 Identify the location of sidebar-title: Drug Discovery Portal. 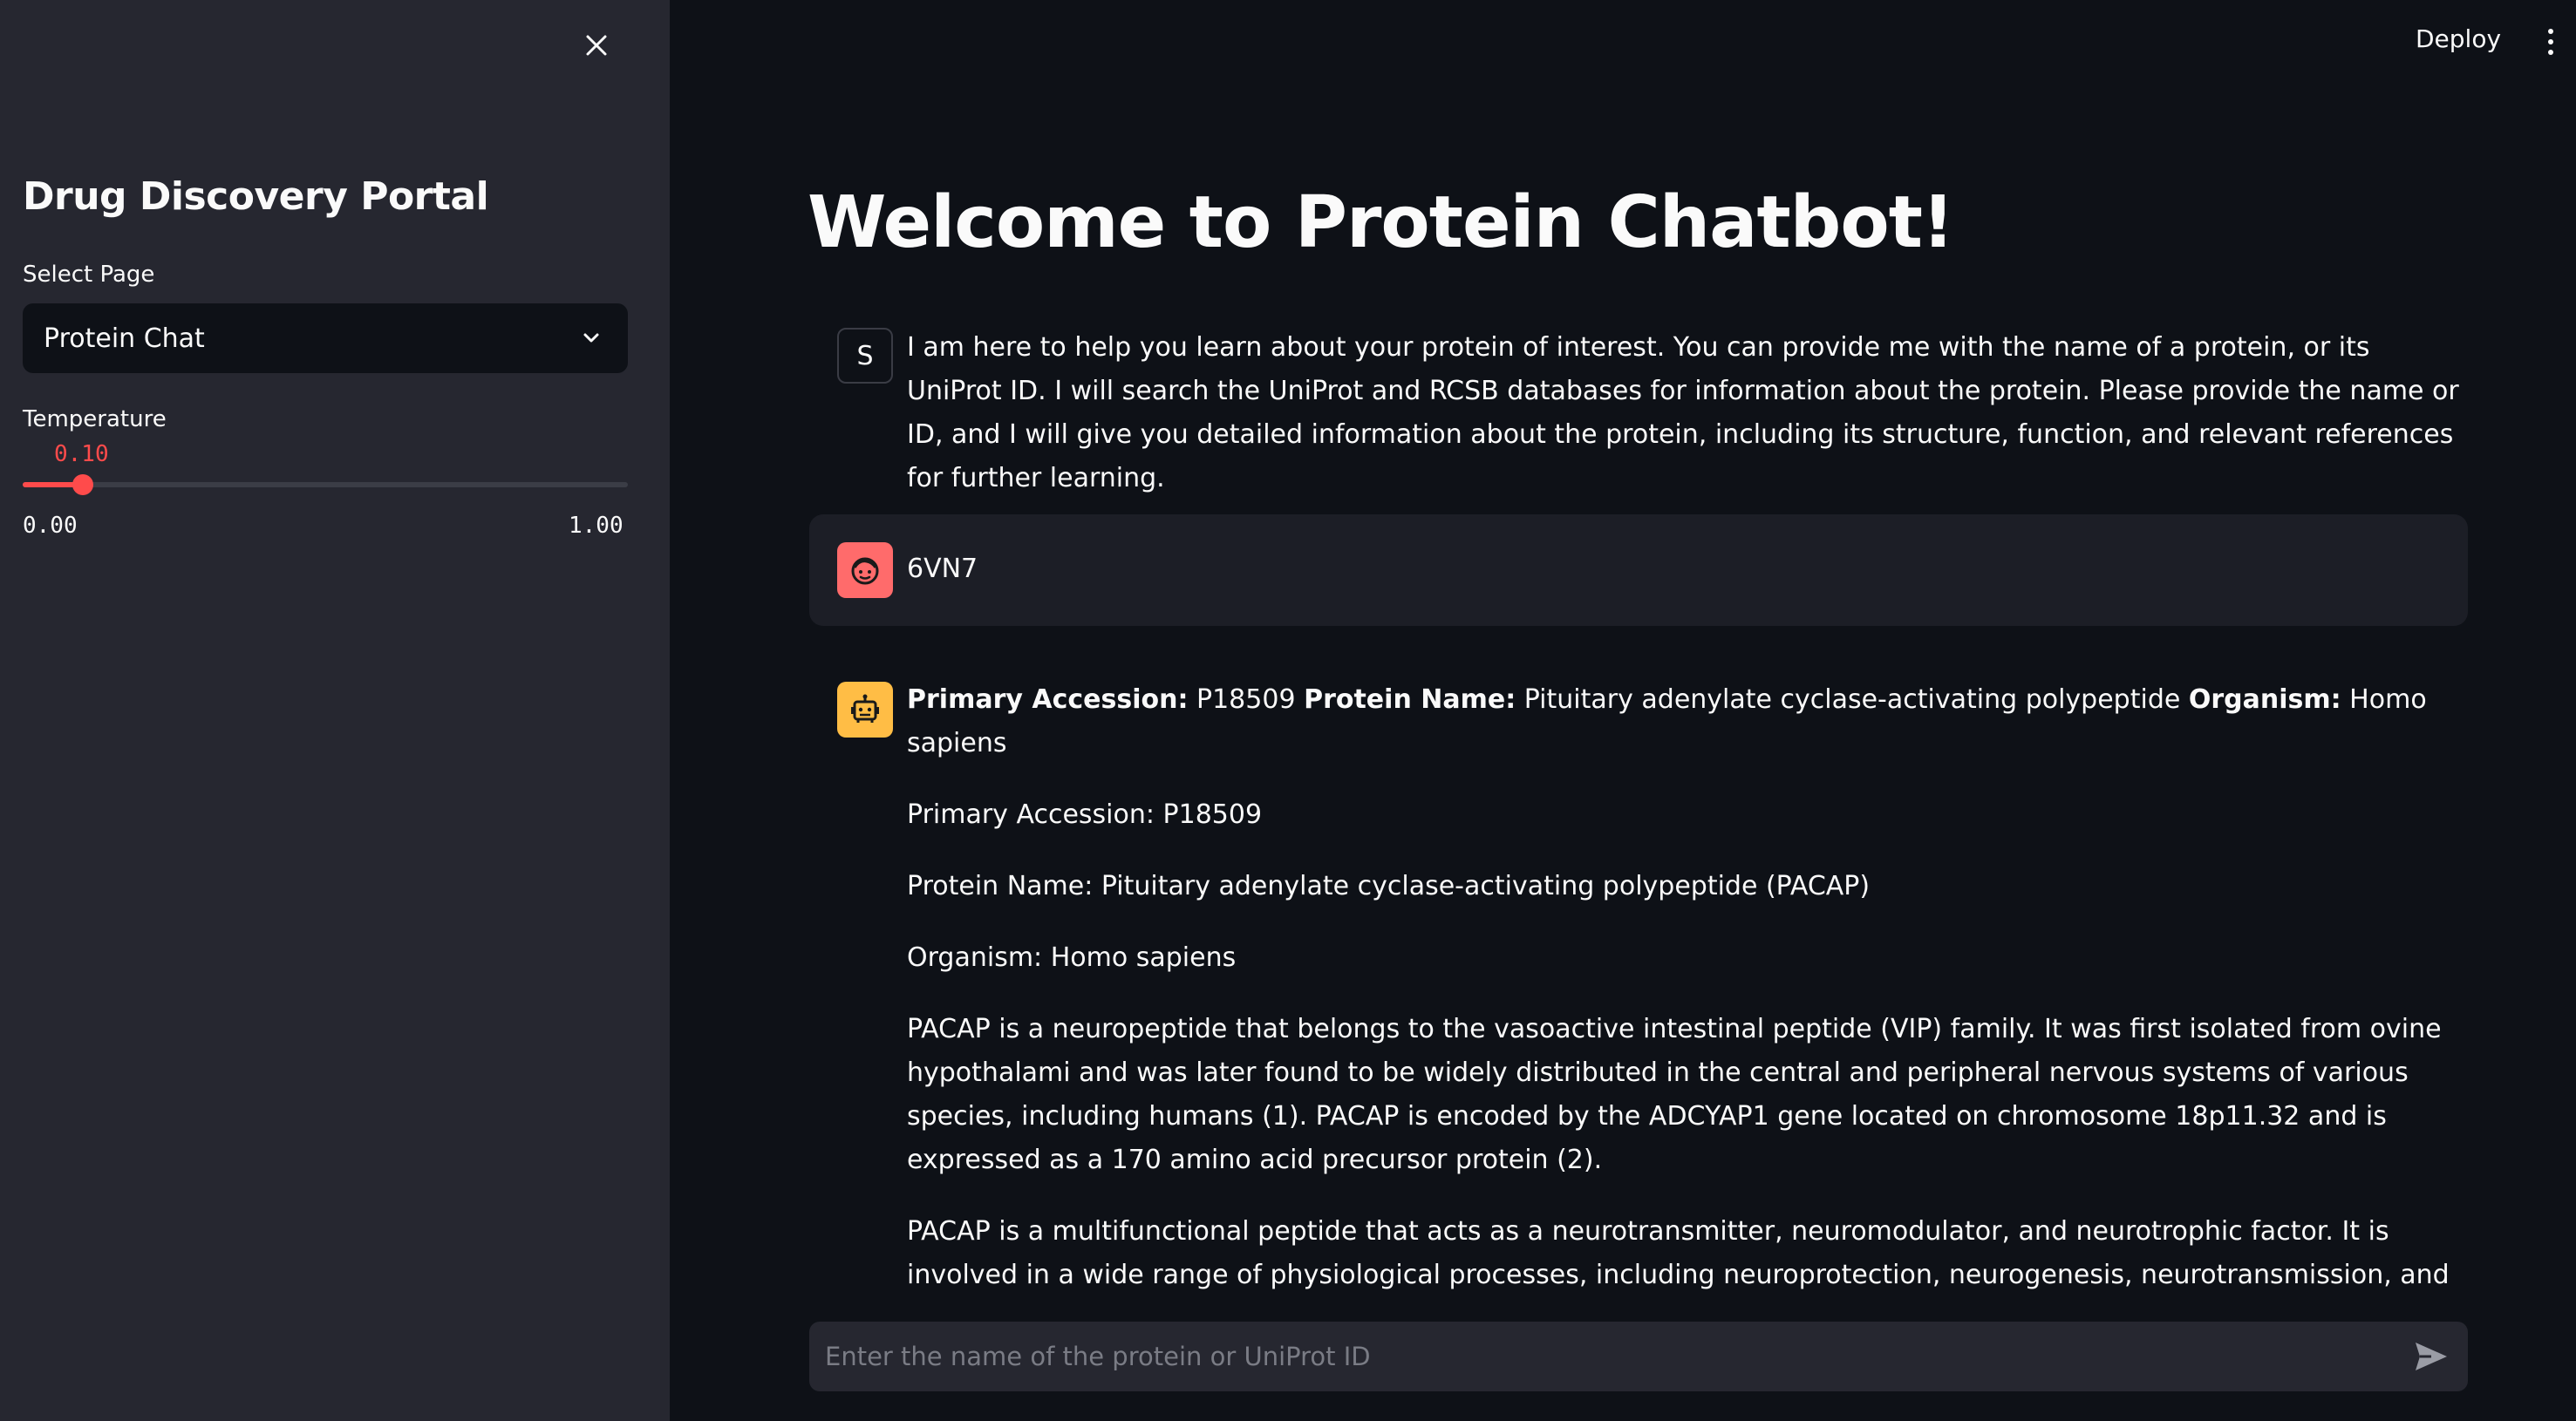
(256, 196).